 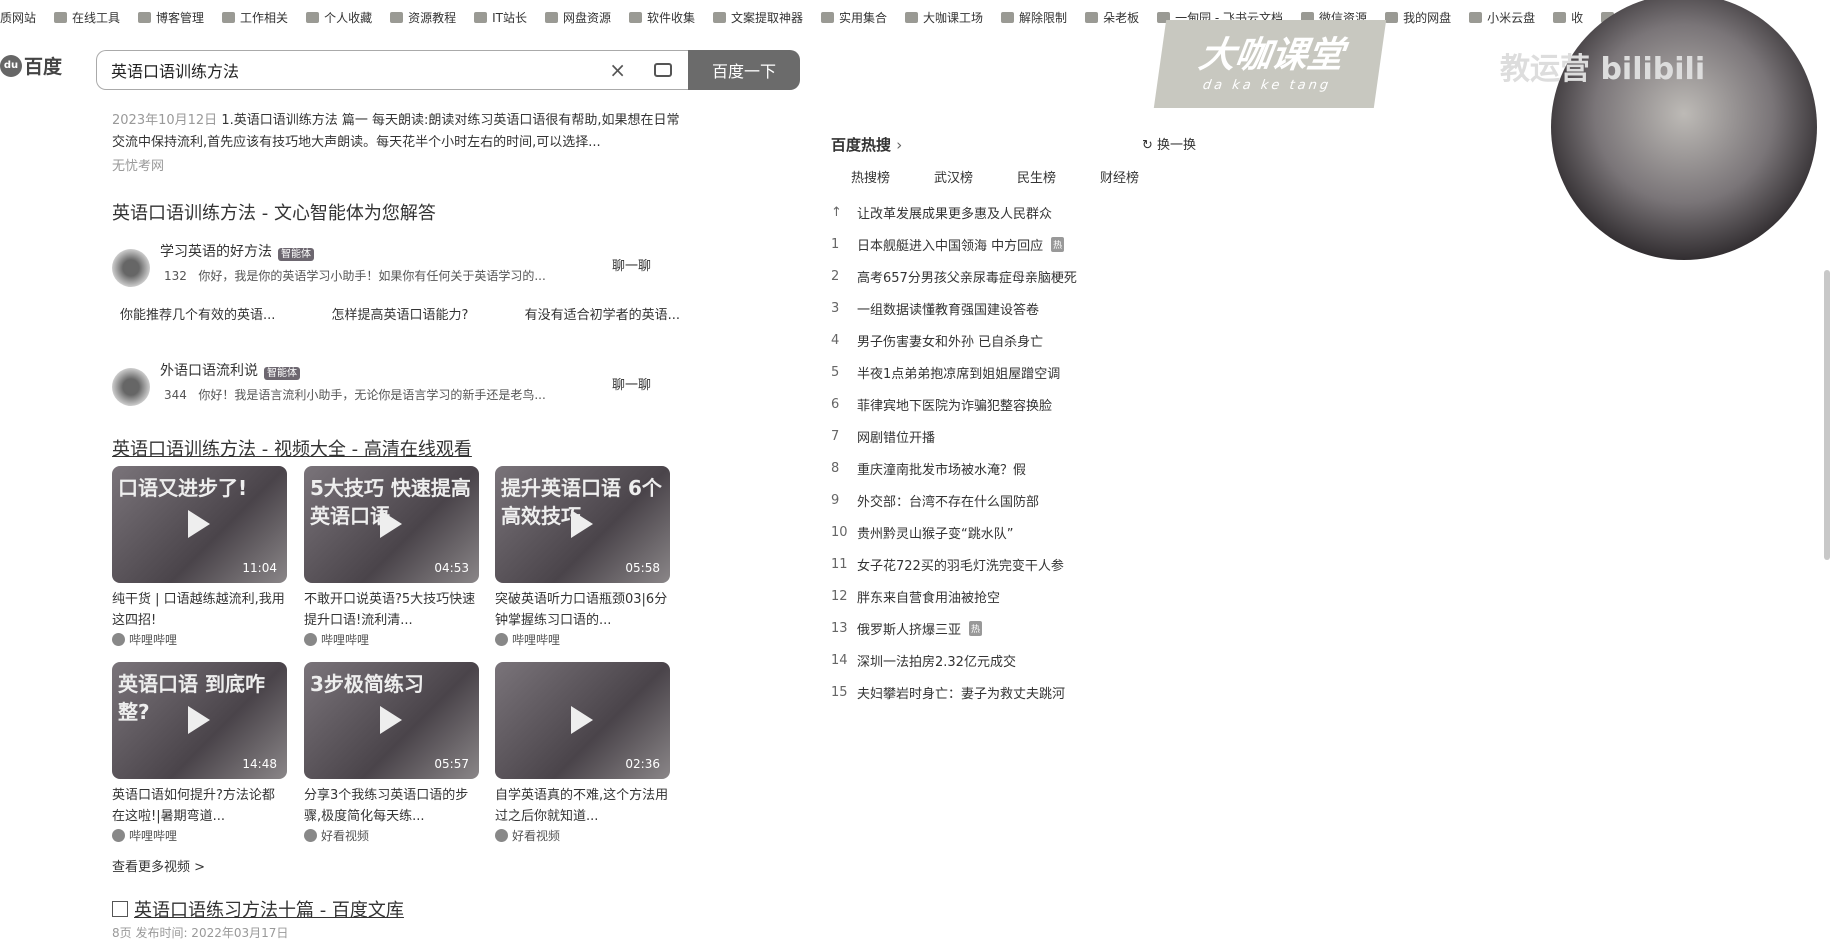 I want to click on video-card: 口语又进步了! 11:04 纯干货 | 口语越练越流利,我用 这四招! 哔哩哔哩, so click(x=199, y=557).